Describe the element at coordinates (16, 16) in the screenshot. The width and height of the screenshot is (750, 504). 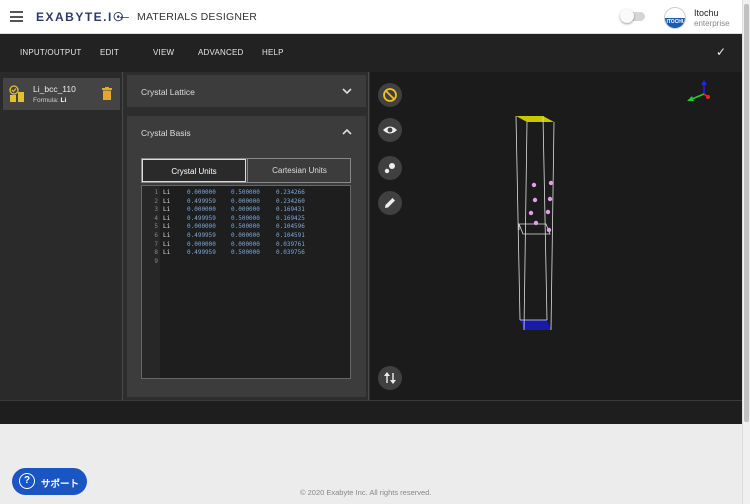
I see `hamburger-menu-icon` at that location.